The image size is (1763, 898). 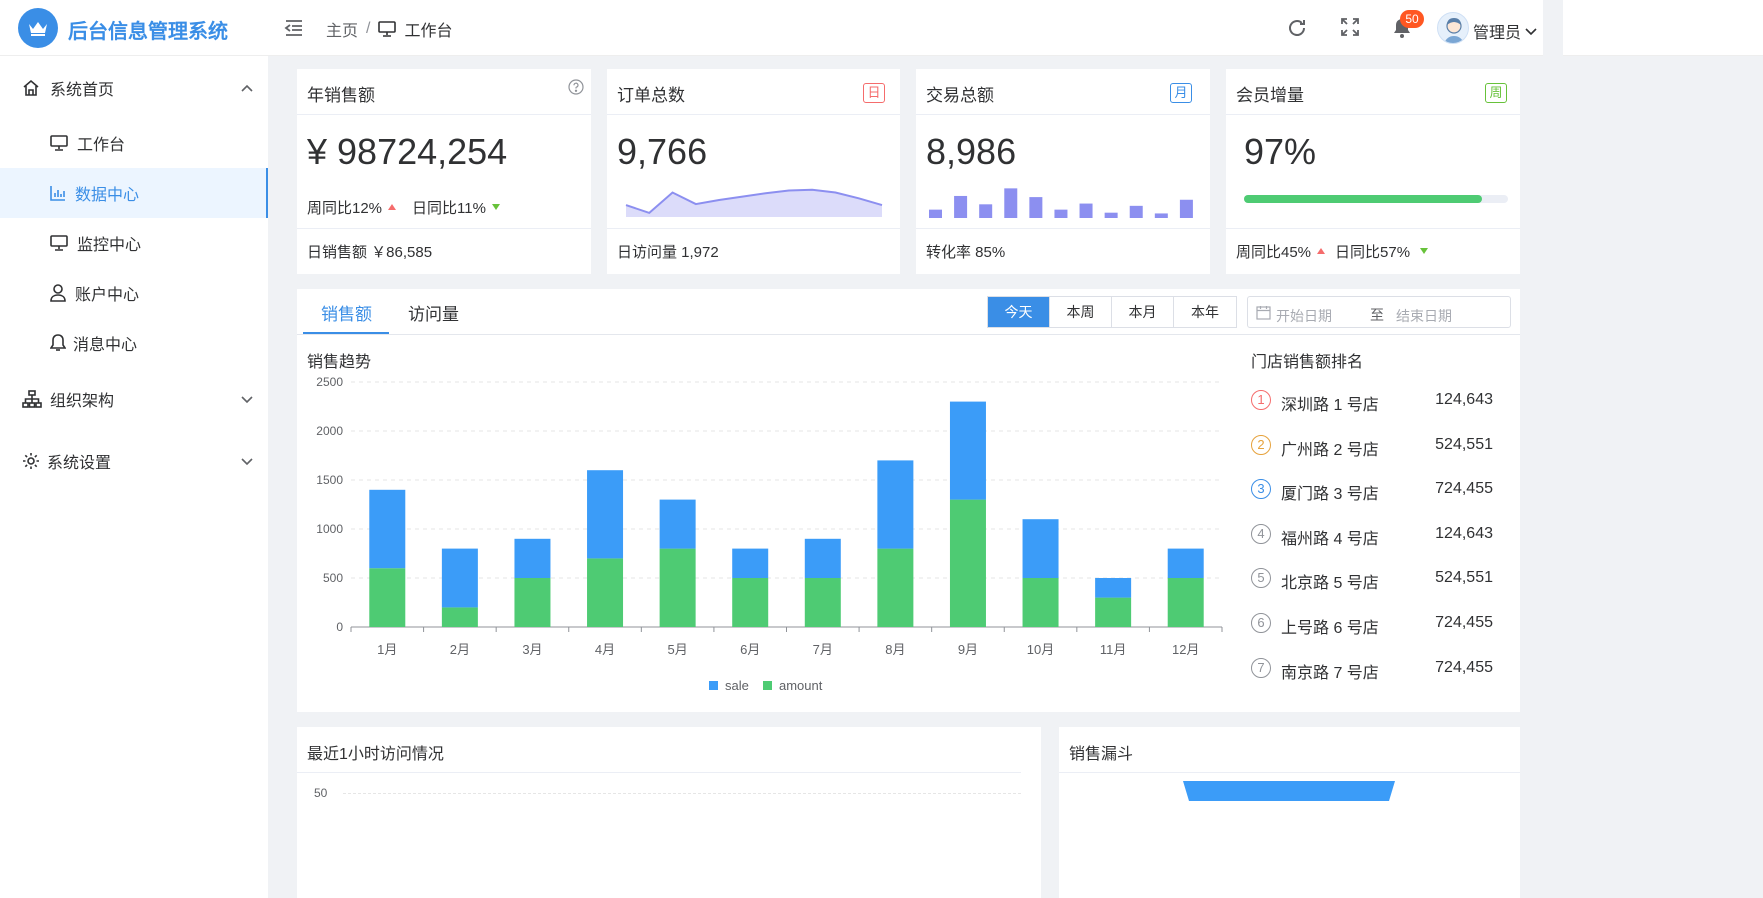 I want to click on store-name: 厦门路 3 号店, so click(x=1330, y=495).